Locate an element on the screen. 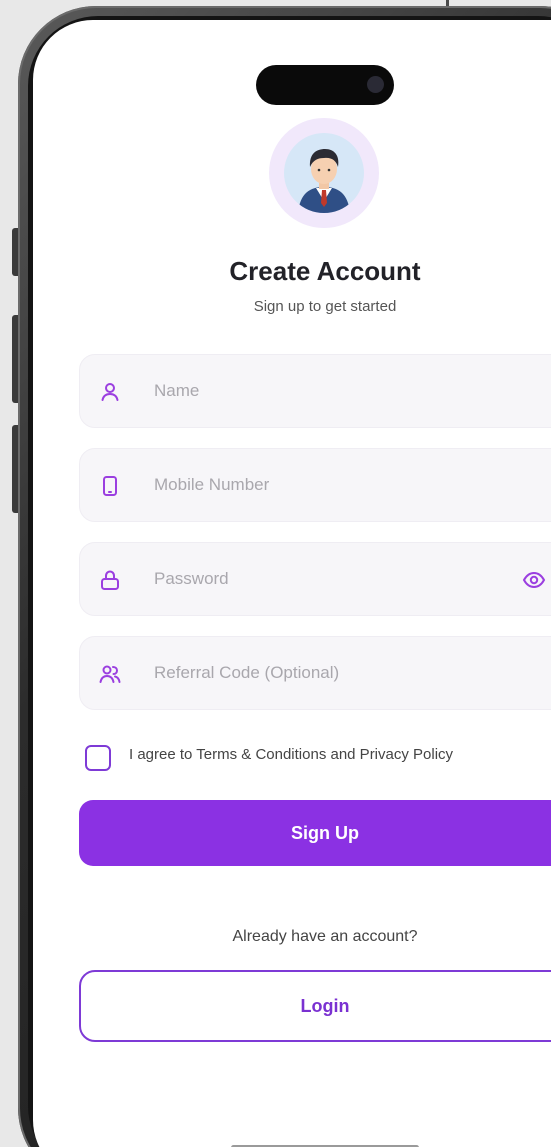 The width and height of the screenshot is (551, 1147). already-have-account-text: Already have an account? is located at coordinates (325, 936).